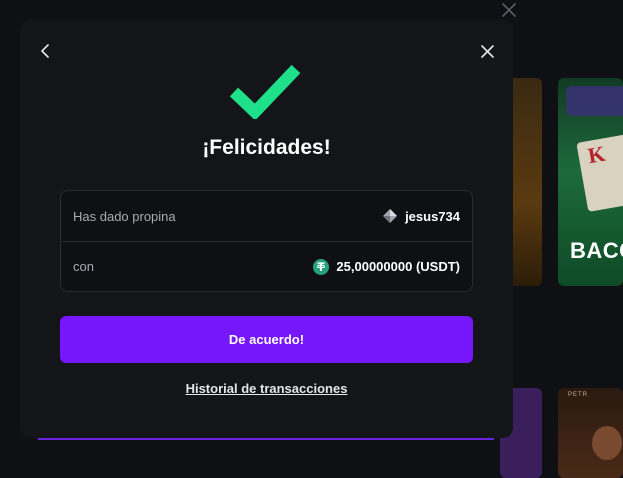  What do you see at coordinates (266, 339) in the screenshot?
I see `confirm-button: De acuerdo!` at bounding box center [266, 339].